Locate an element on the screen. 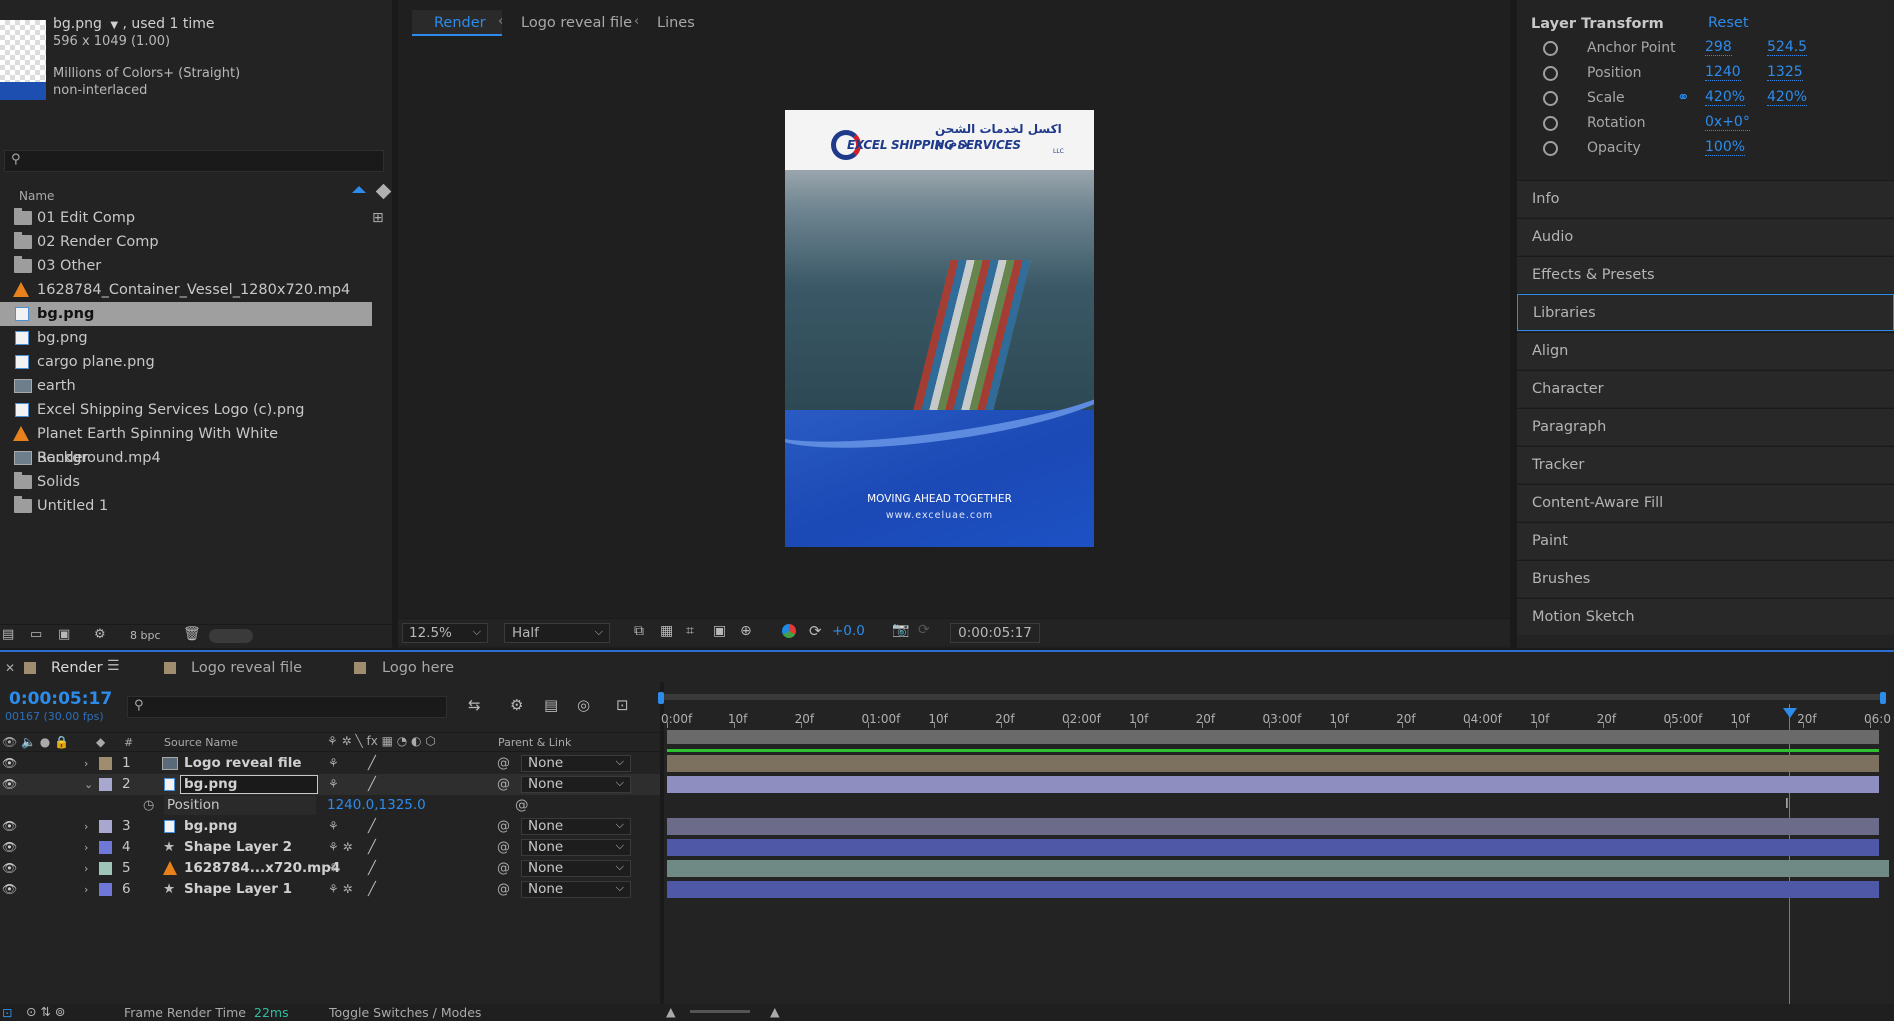 Image resolution: width=1894 pixels, height=1021 pixels. table-row: 👁 › 5 1628784...x720.mp4 ⚘ ╱ @ None is located at coordinates (330, 868).